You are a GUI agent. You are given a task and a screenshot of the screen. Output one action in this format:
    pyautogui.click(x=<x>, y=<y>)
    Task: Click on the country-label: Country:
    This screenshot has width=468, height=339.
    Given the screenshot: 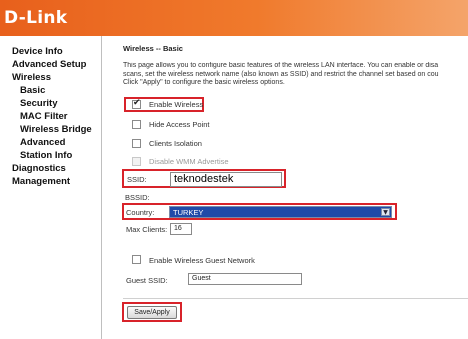 What is the action you would take?
    pyautogui.click(x=140, y=212)
    